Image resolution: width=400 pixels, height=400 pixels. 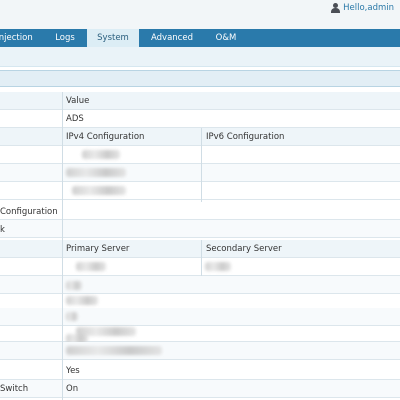 What do you see at coordinates (172, 38) in the screenshot?
I see `tab-advanced: Advanced` at bounding box center [172, 38].